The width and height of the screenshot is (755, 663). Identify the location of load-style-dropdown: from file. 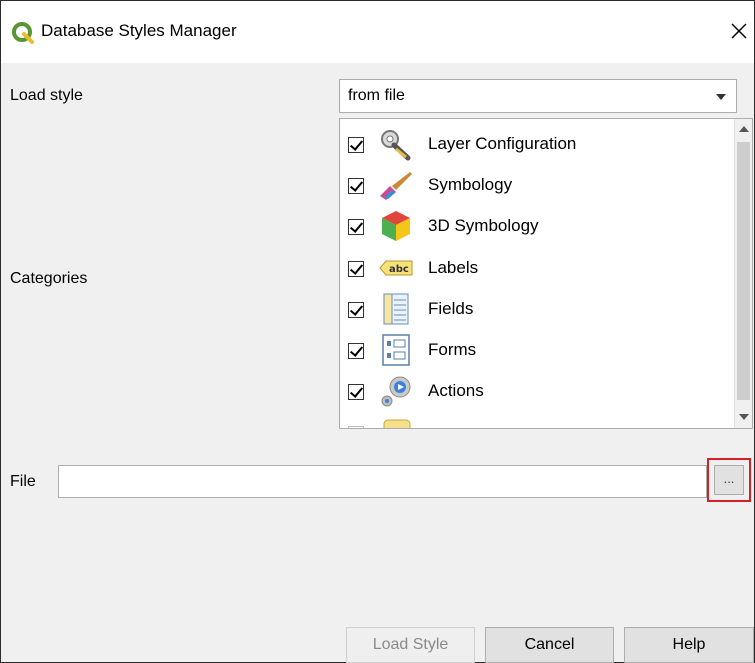
(538, 96).